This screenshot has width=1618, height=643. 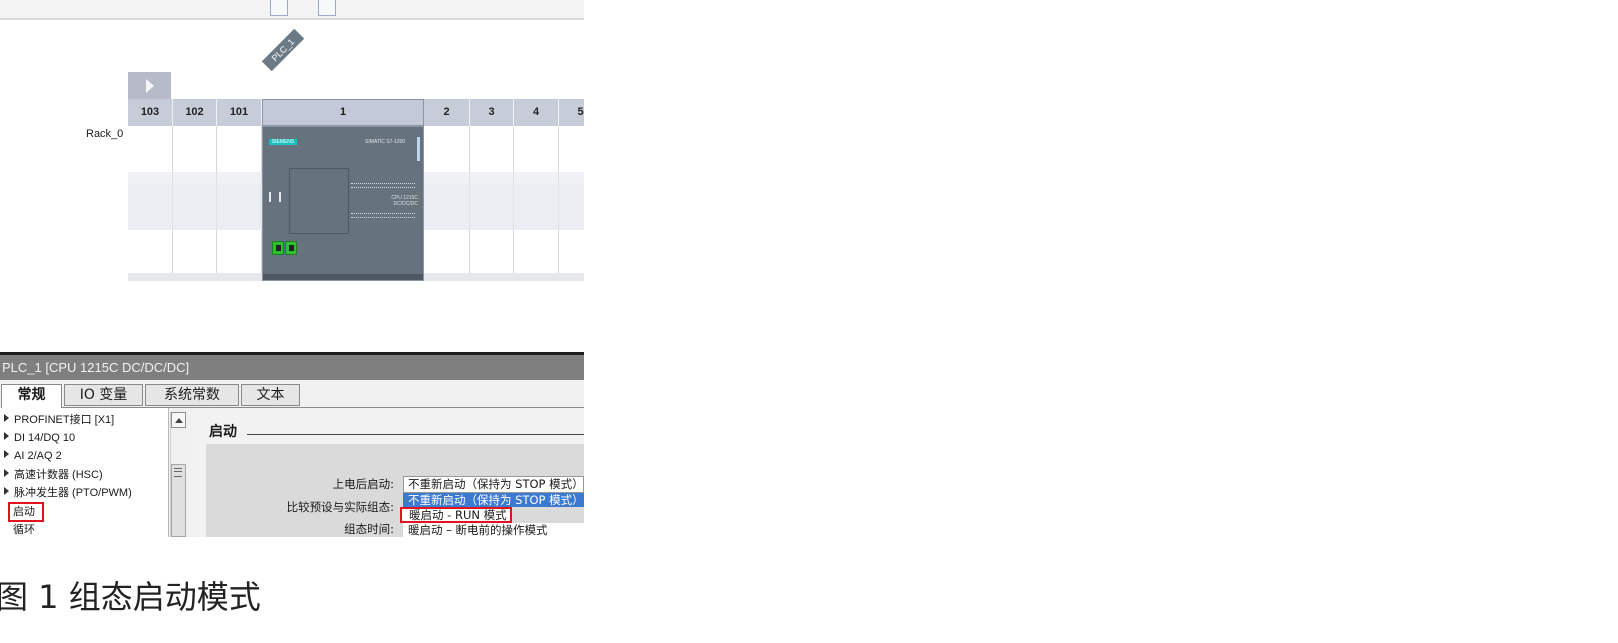 I want to click on tree-item-label: 高速计数器 (HSC), so click(x=58, y=475).